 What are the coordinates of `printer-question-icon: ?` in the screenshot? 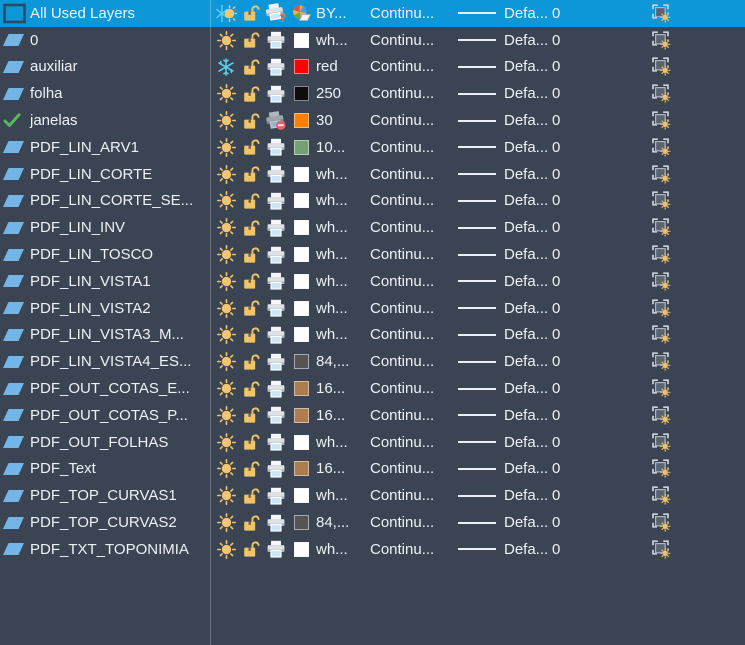 It's located at (276, 13).